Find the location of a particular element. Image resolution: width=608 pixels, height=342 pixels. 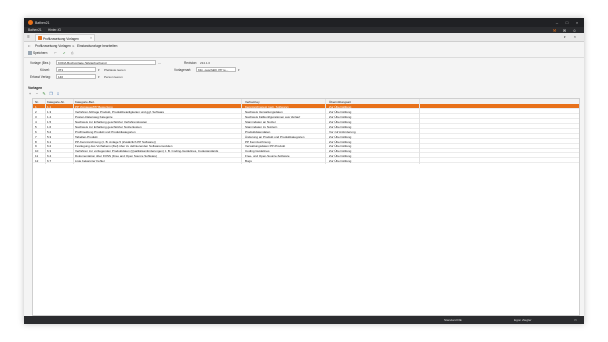

check-icon: ✔ is located at coordinates (64, 53).